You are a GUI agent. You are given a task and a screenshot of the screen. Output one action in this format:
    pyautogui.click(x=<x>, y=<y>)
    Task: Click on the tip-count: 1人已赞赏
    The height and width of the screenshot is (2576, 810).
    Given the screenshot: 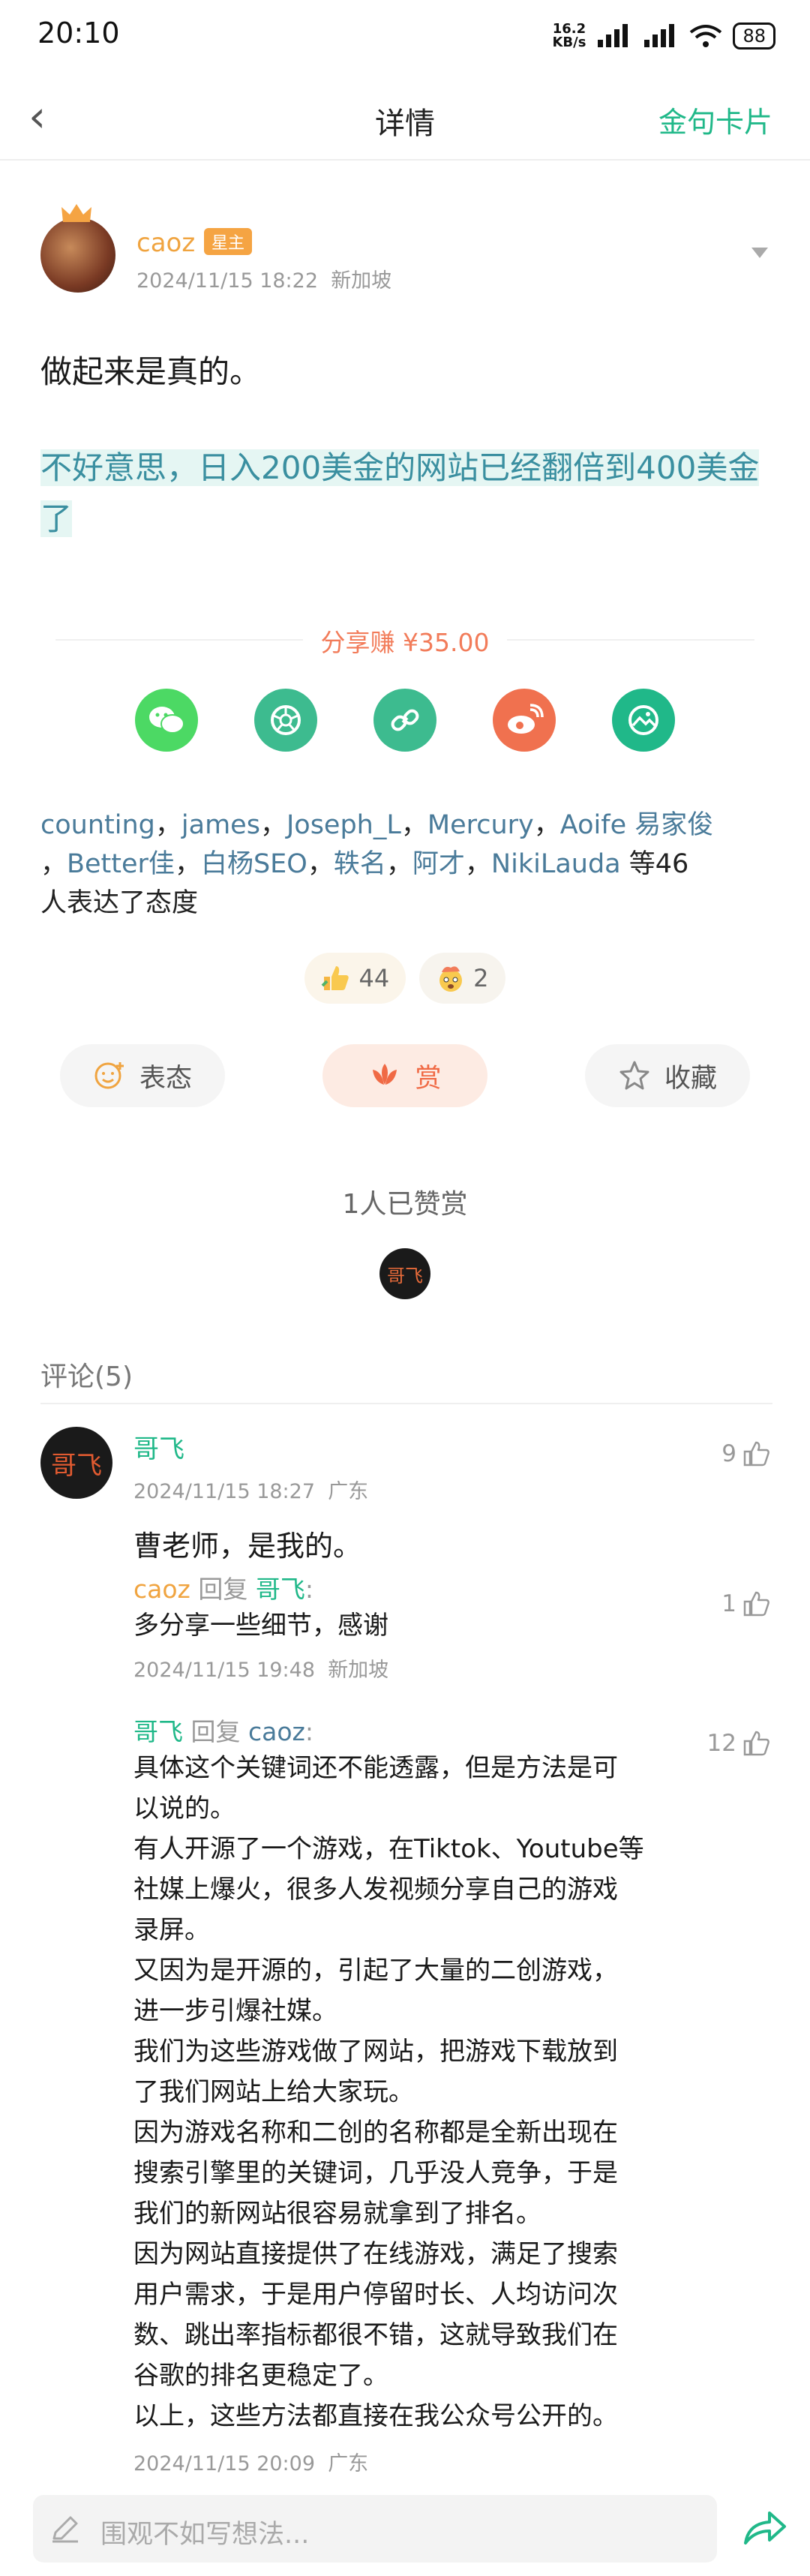 What is the action you would take?
    pyautogui.click(x=405, y=1204)
    